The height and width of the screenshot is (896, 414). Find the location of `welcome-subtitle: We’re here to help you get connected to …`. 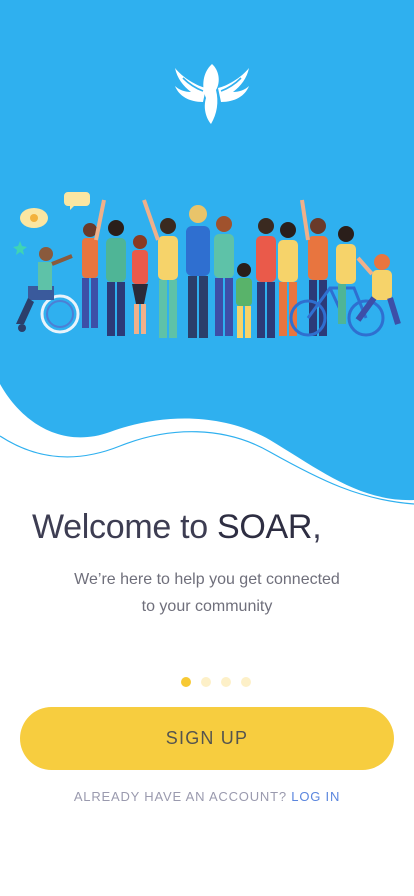

welcome-subtitle: We’re here to help you get connected to … is located at coordinates (207, 593).